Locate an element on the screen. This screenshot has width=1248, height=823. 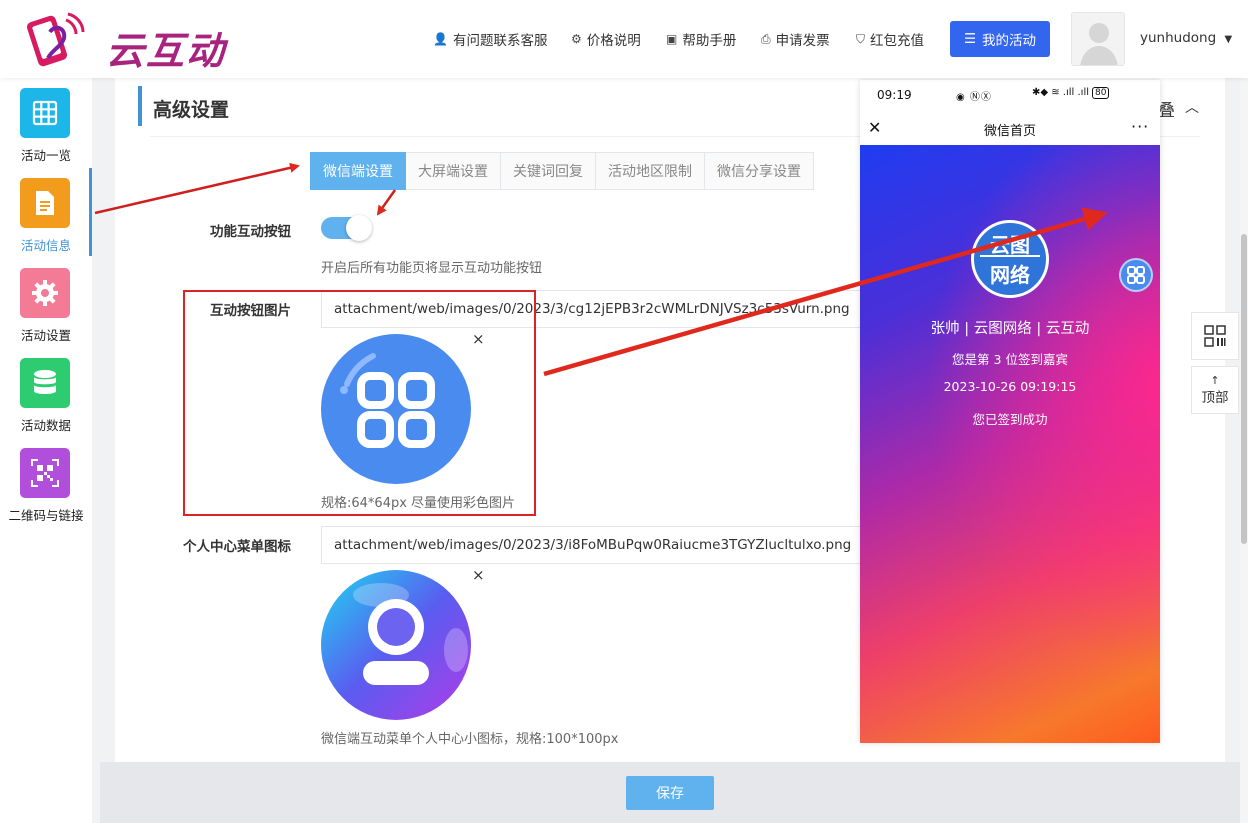
grid-icon is located at coordinates (45, 113).